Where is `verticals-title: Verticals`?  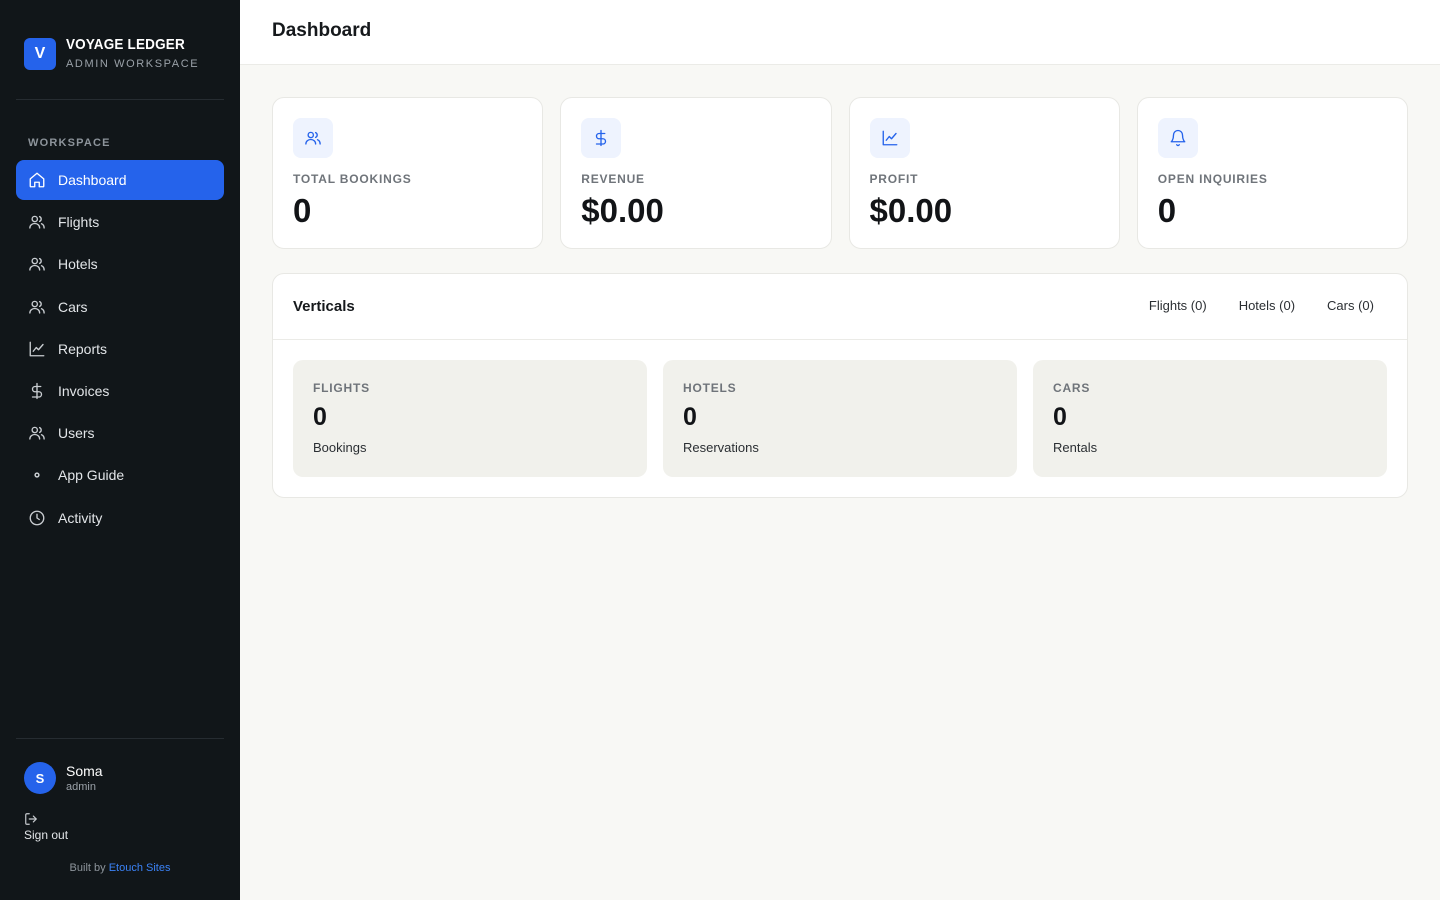 verticals-title: Verticals is located at coordinates (324, 306).